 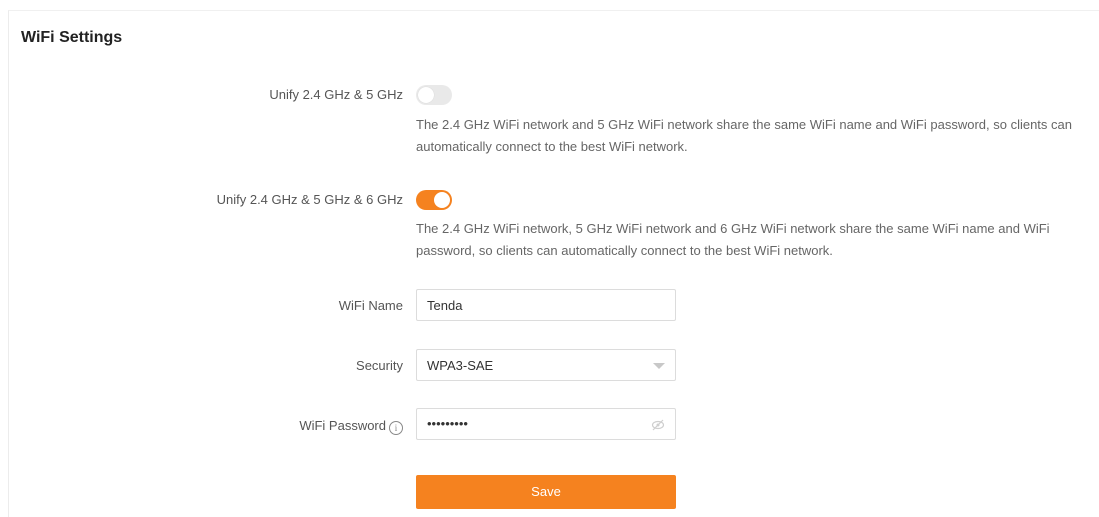 What do you see at coordinates (546, 365) in the screenshot?
I see `security-select: WPA3-SAE` at bounding box center [546, 365].